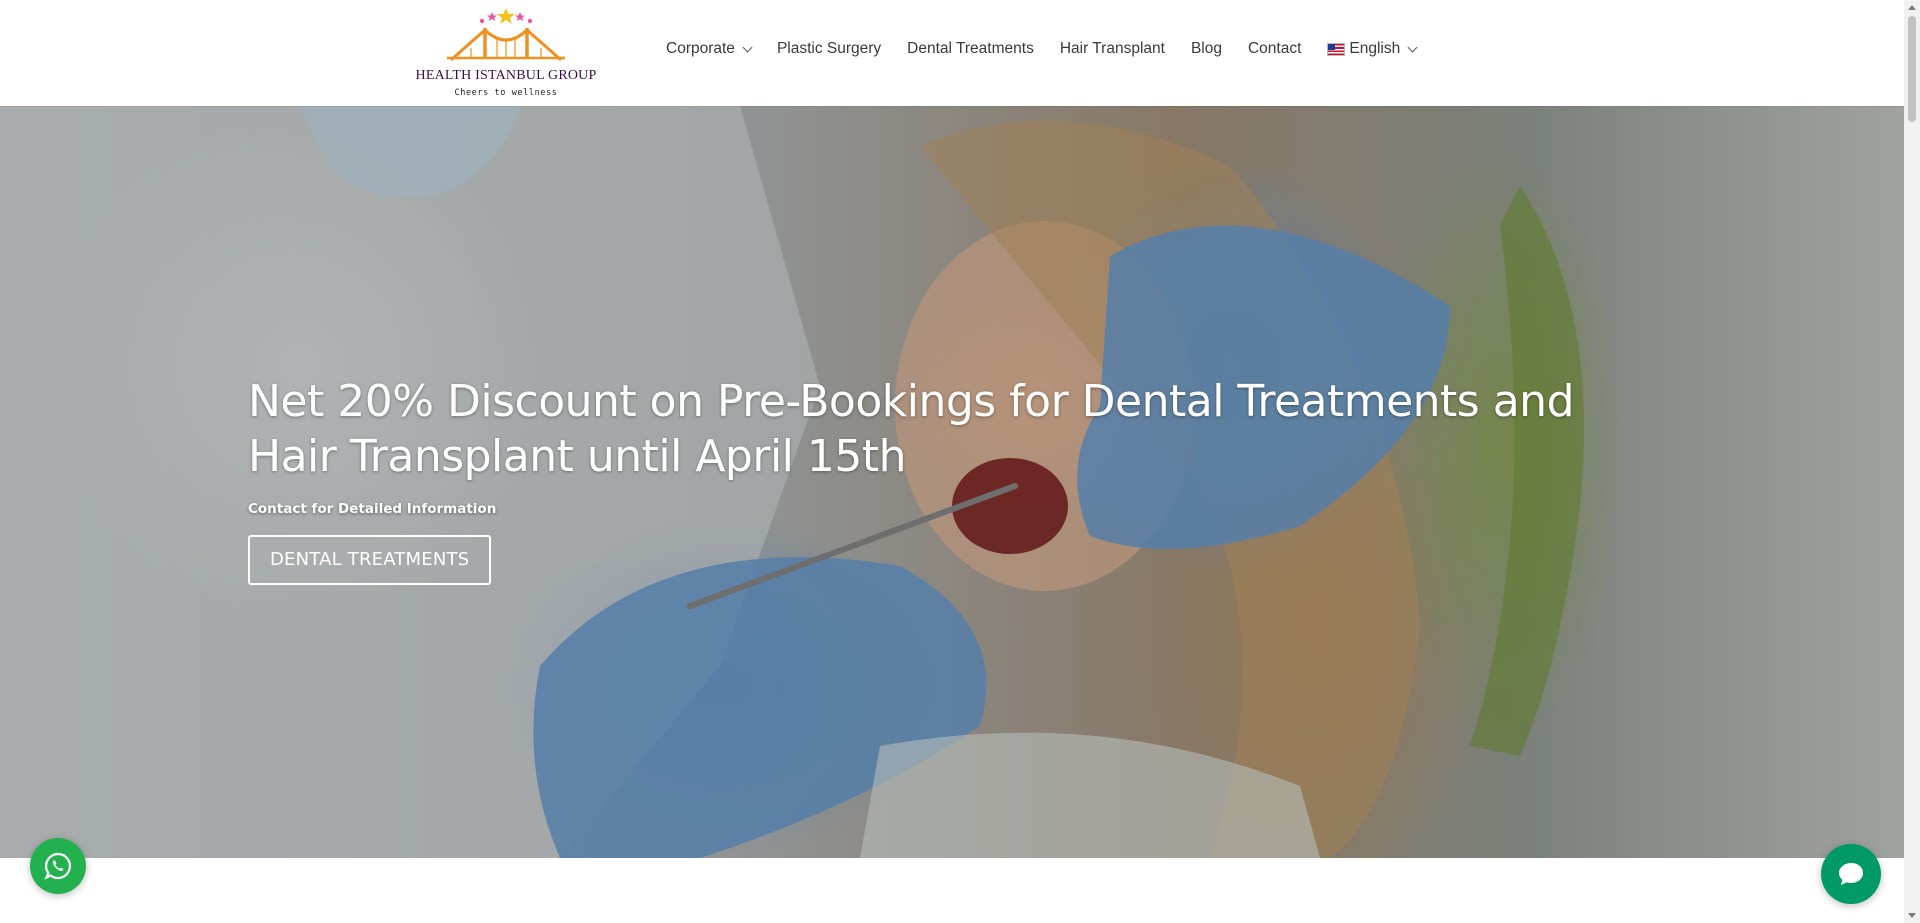 This screenshot has width=1920, height=923. What do you see at coordinates (700, 48) in the screenshot?
I see `nav-item-label: Corporate` at bounding box center [700, 48].